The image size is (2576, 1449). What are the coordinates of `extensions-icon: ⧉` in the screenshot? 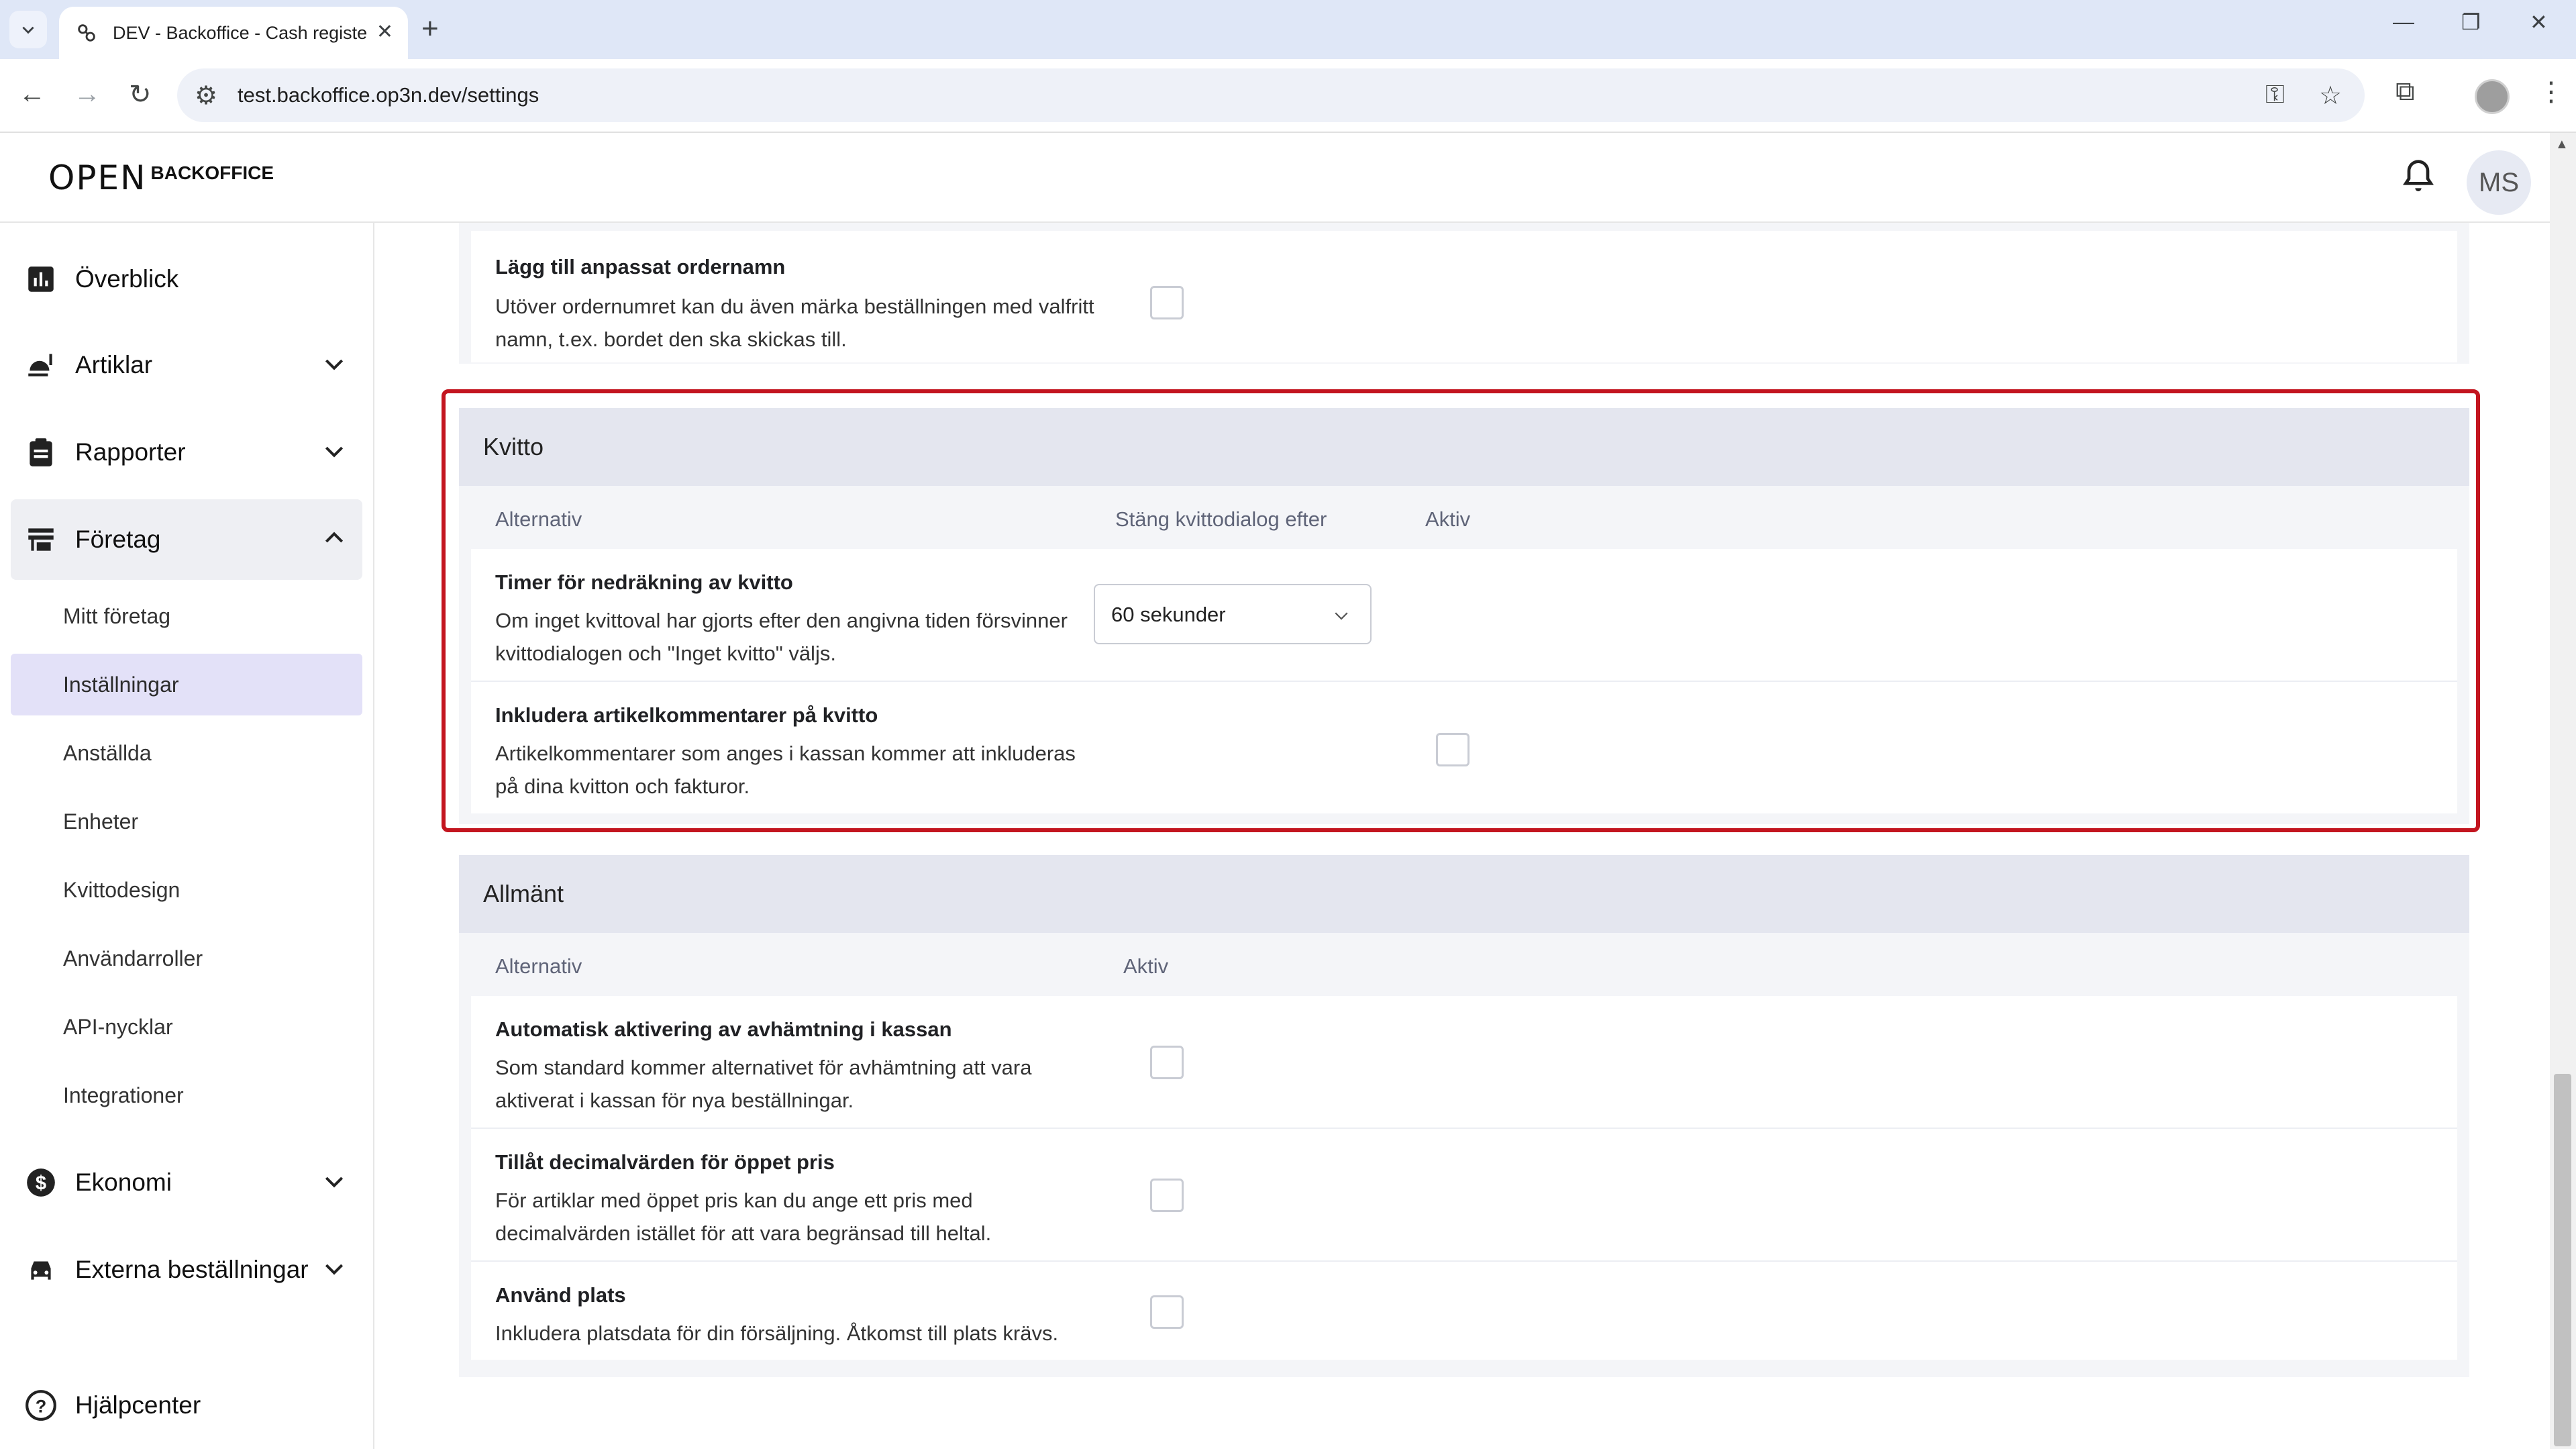 It's located at (2405, 92).